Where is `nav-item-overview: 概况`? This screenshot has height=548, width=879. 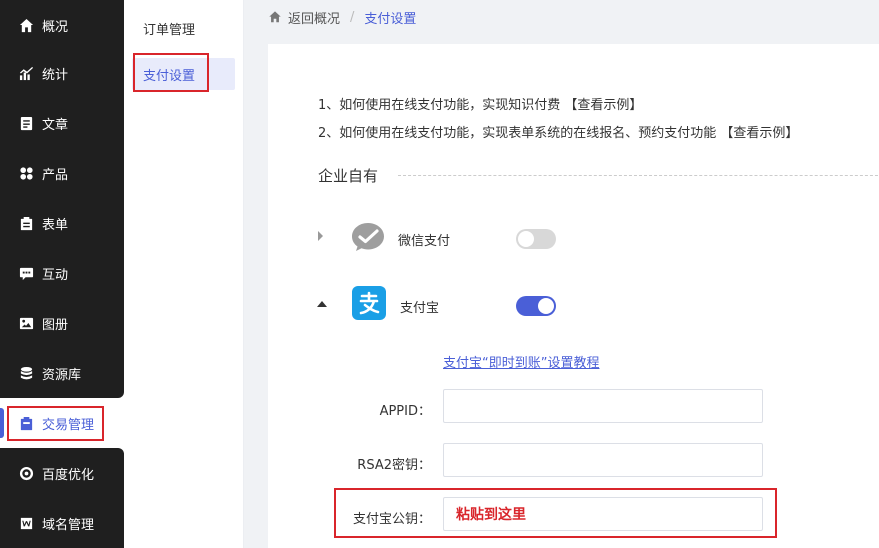
nav-item-overview: 概况 is located at coordinates (62, 25).